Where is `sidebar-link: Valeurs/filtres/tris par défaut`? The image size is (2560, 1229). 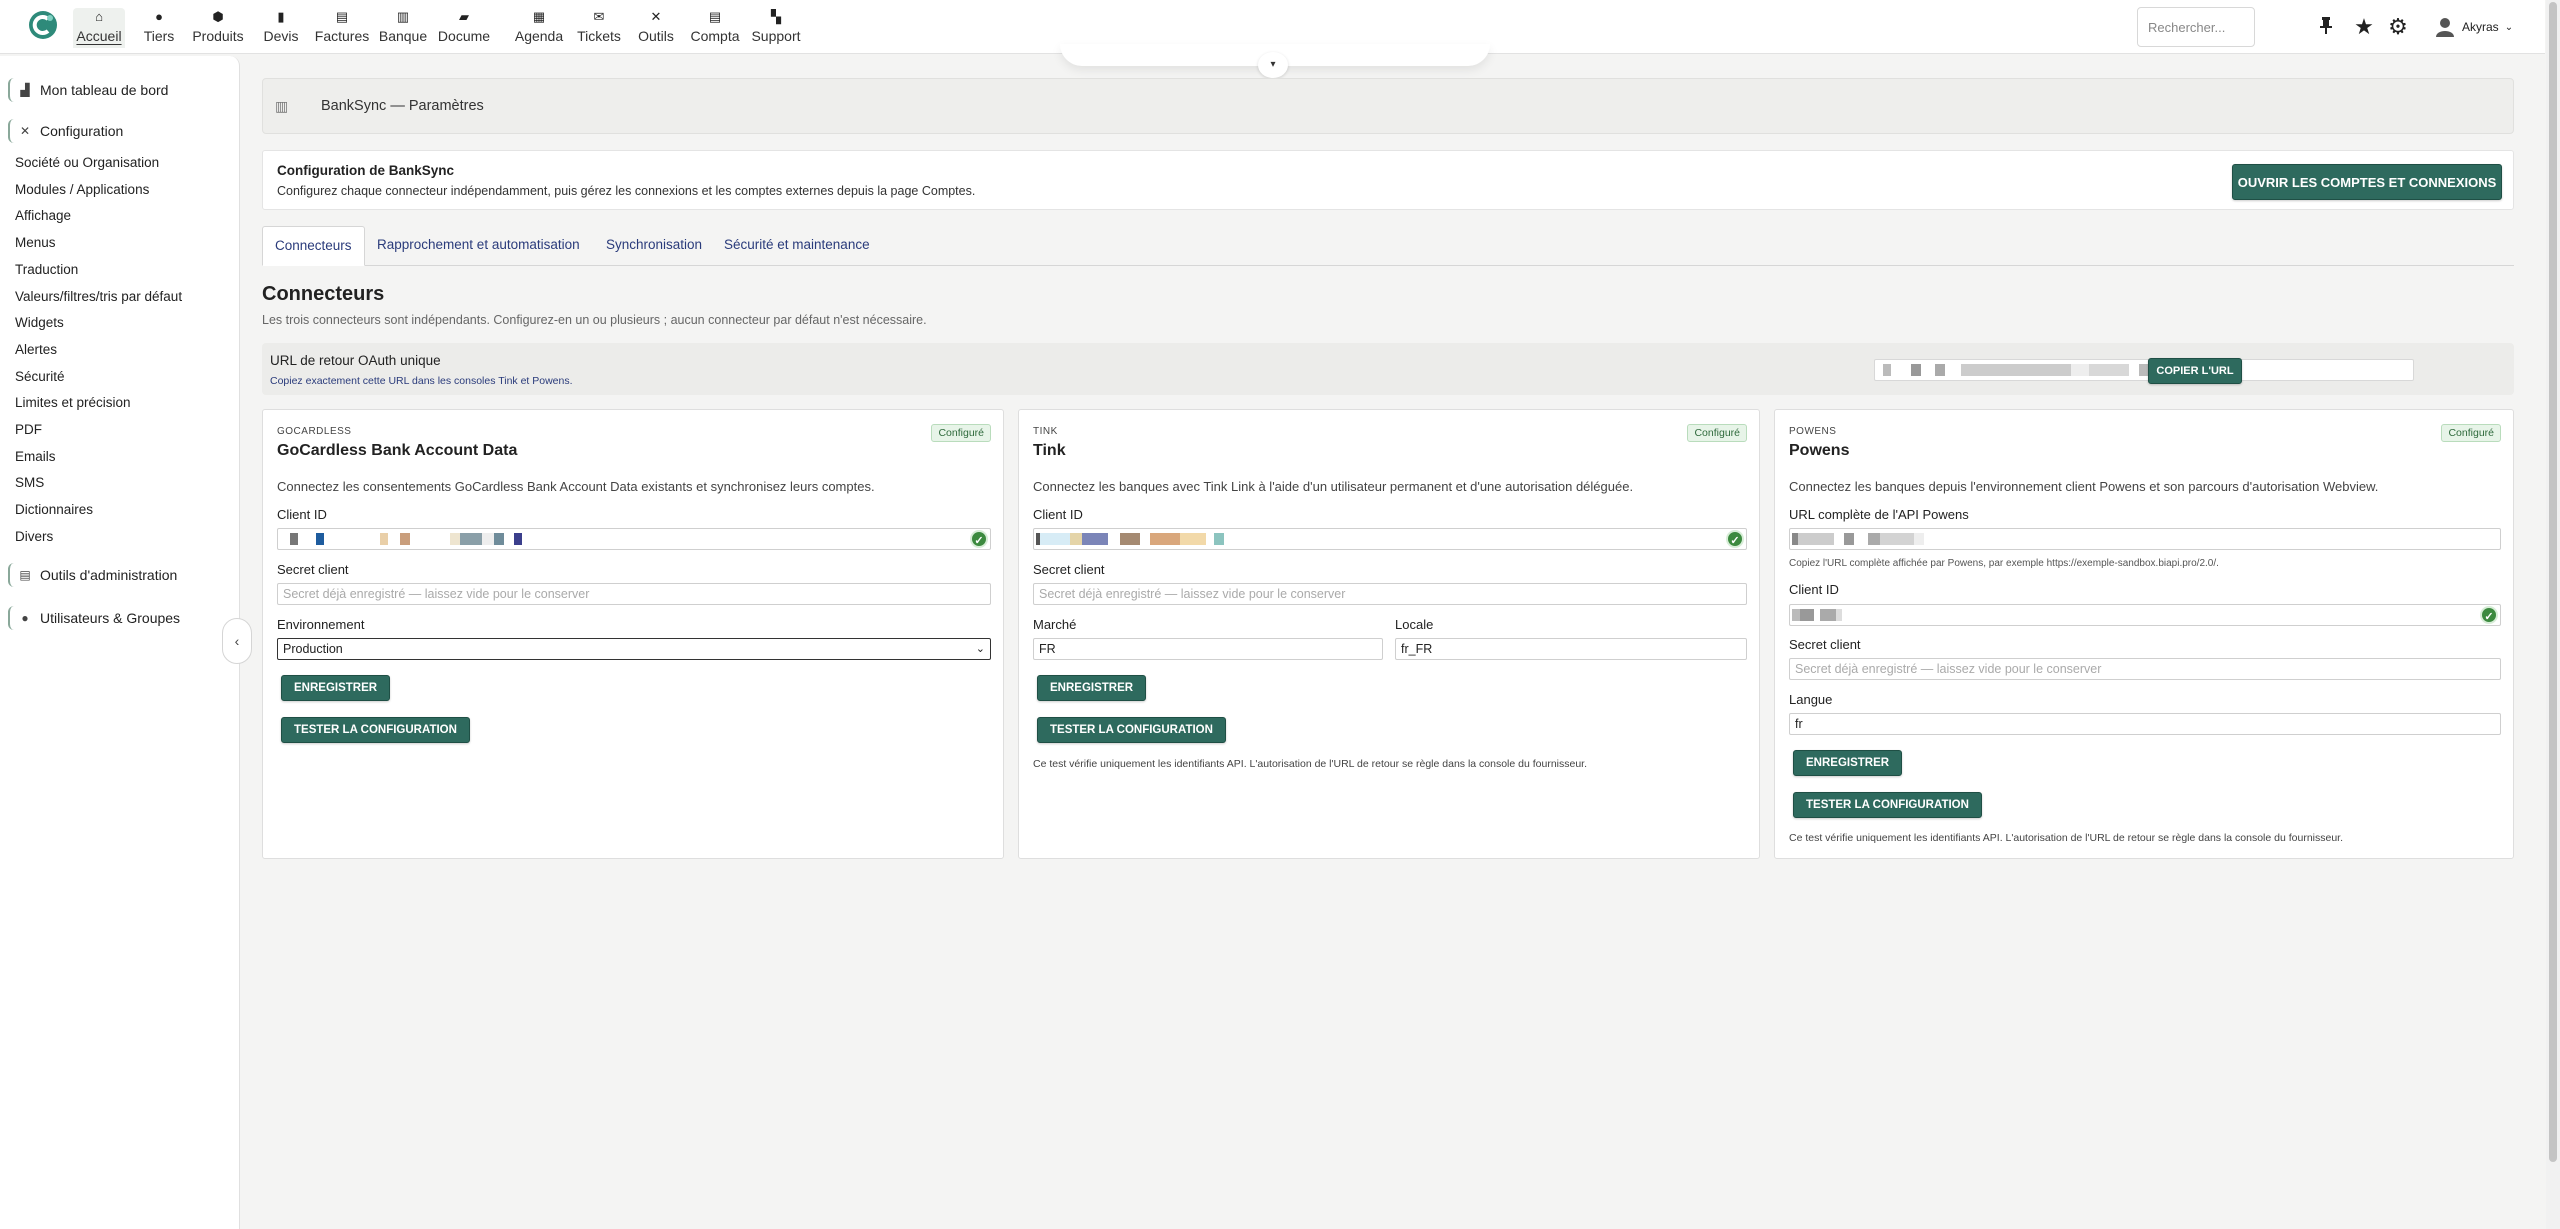
sidebar-link: Valeurs/filtres/tris par défaut is located at coordinates (98, 297).